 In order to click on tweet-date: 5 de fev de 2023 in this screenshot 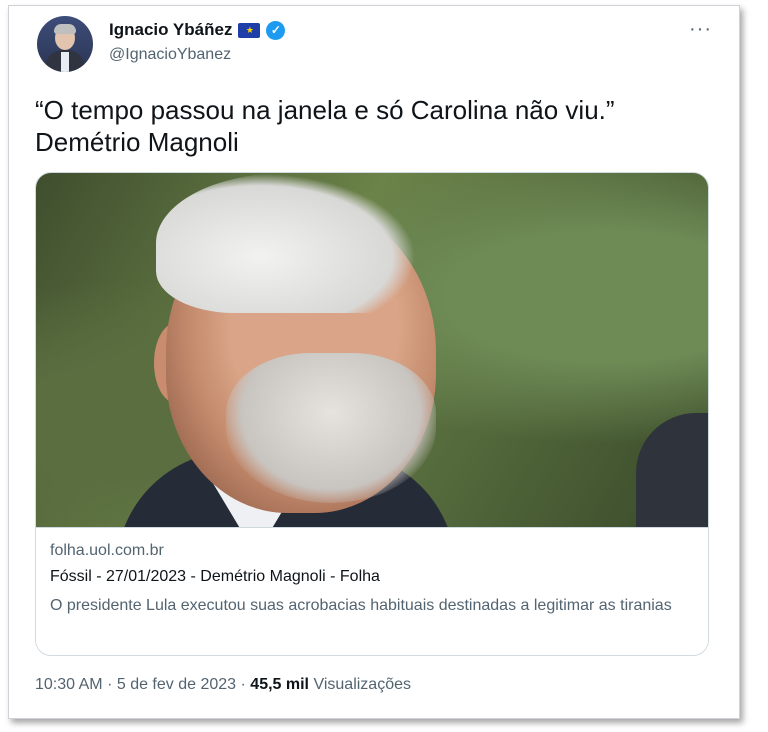, I will do `click(176, 684)`.